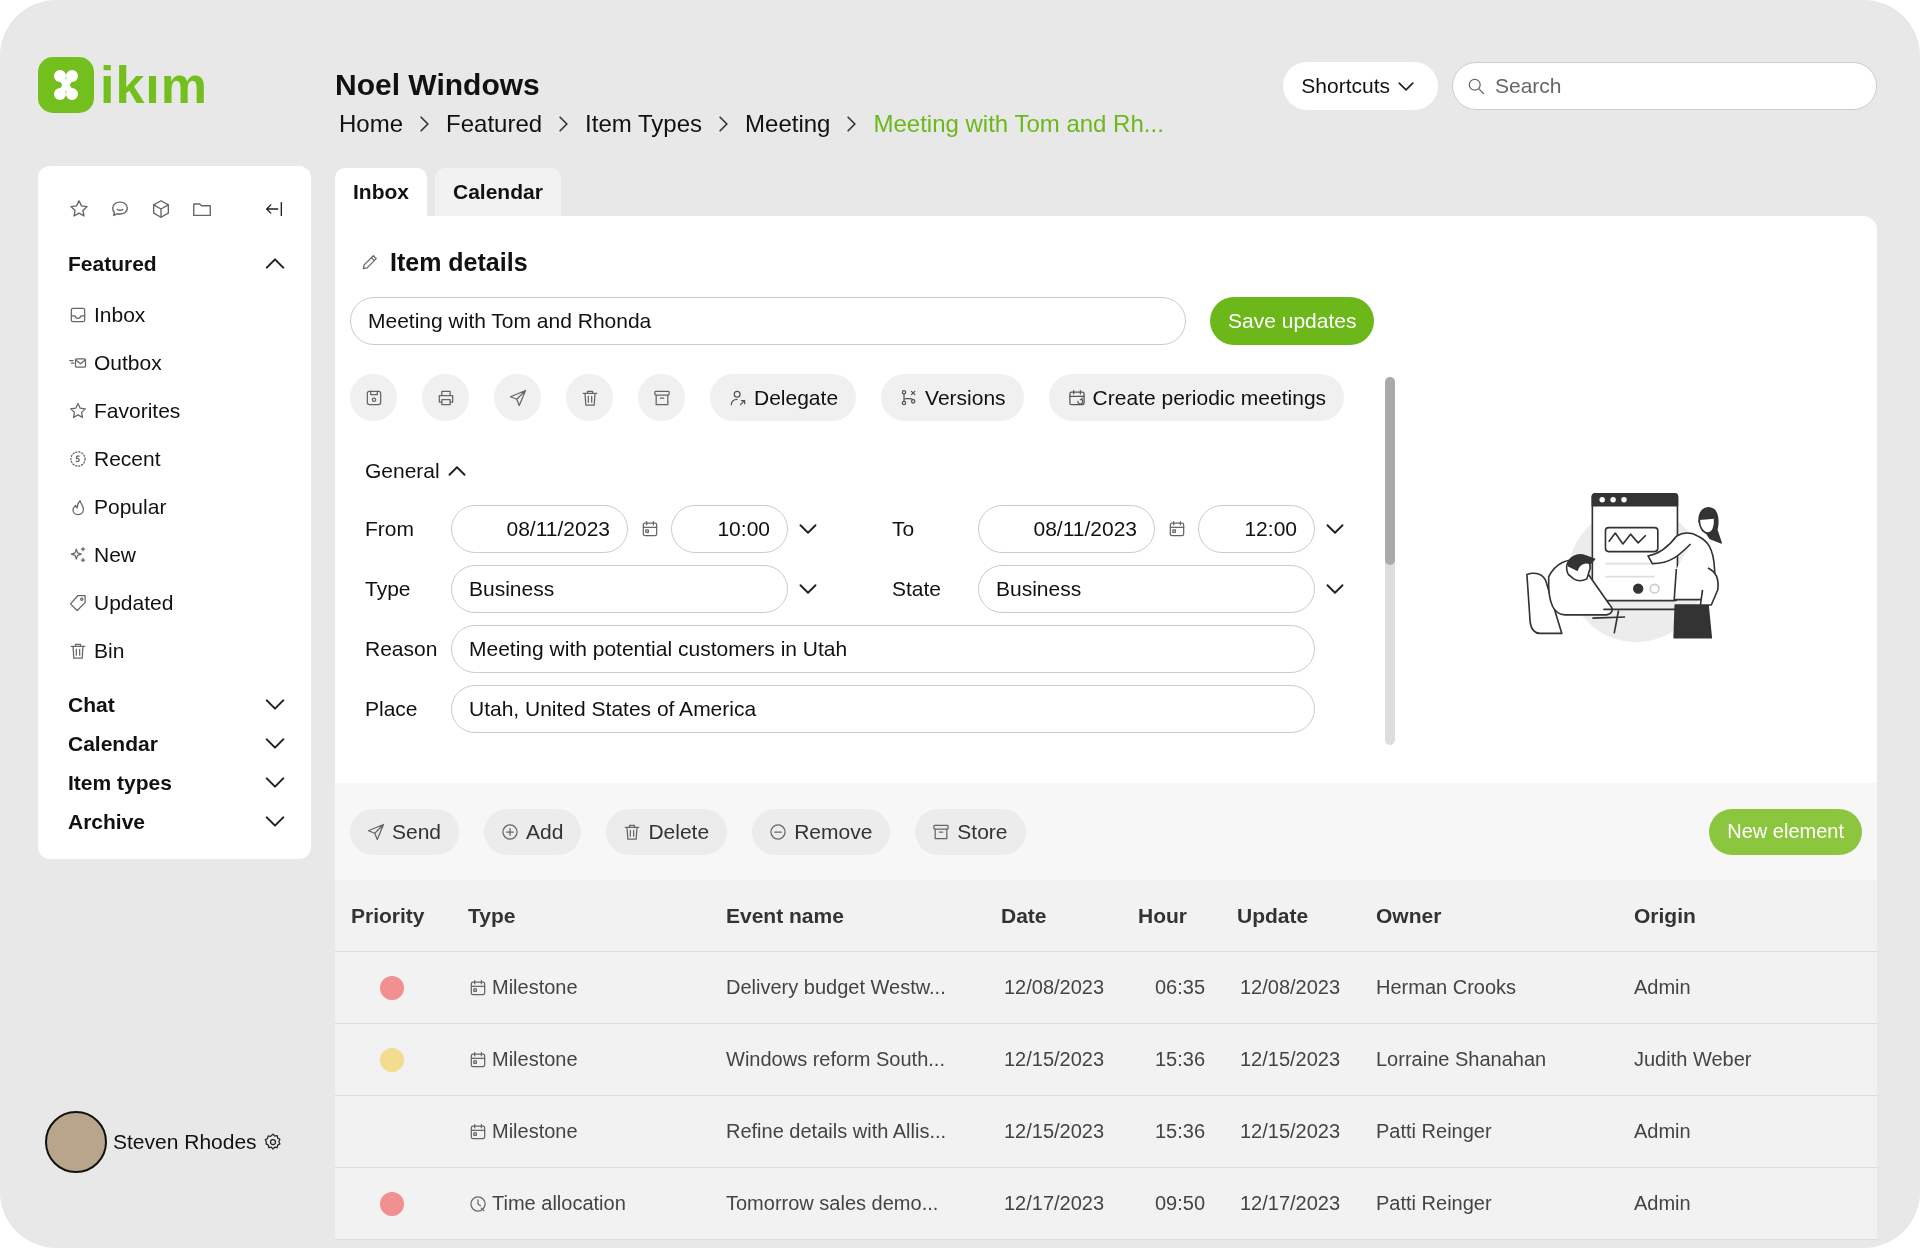 The image size is (1920, 1248). What do you see at coordinates (729, 529) in the screenshot?
I see `time-field: 10:00` at bounding box center [729, 529].